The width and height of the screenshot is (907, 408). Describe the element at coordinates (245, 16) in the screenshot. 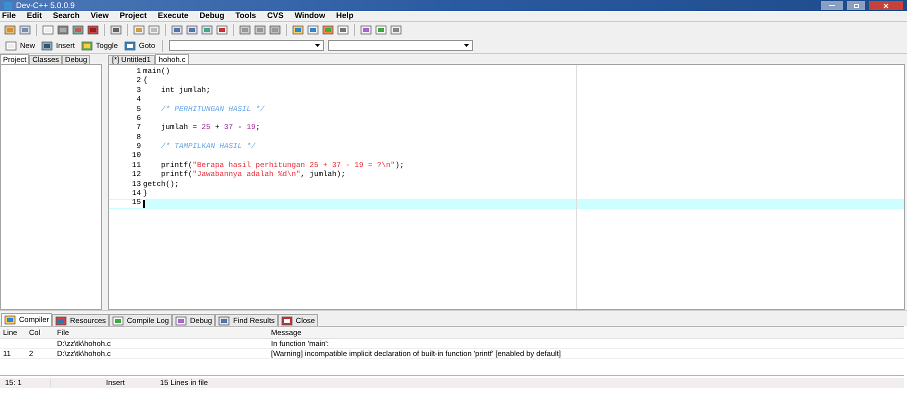

I see `menu-item: Tools` at that location.